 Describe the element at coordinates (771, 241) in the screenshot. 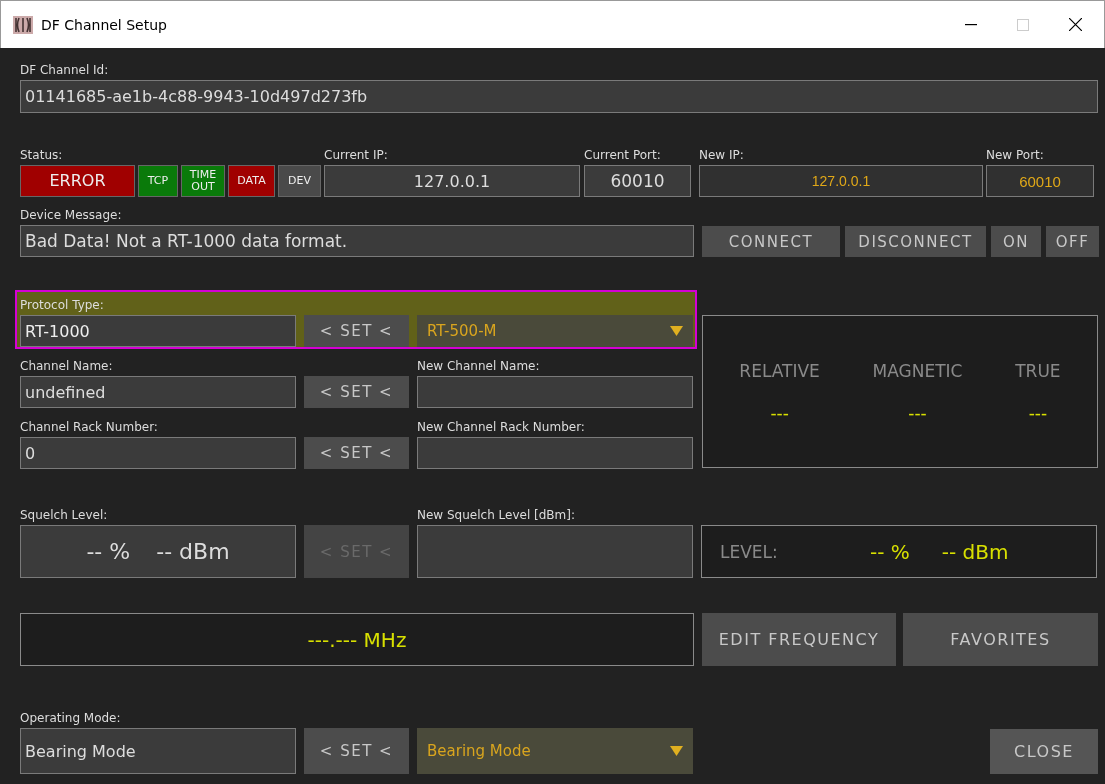

I see `connection-button: CONNECT` at that location.